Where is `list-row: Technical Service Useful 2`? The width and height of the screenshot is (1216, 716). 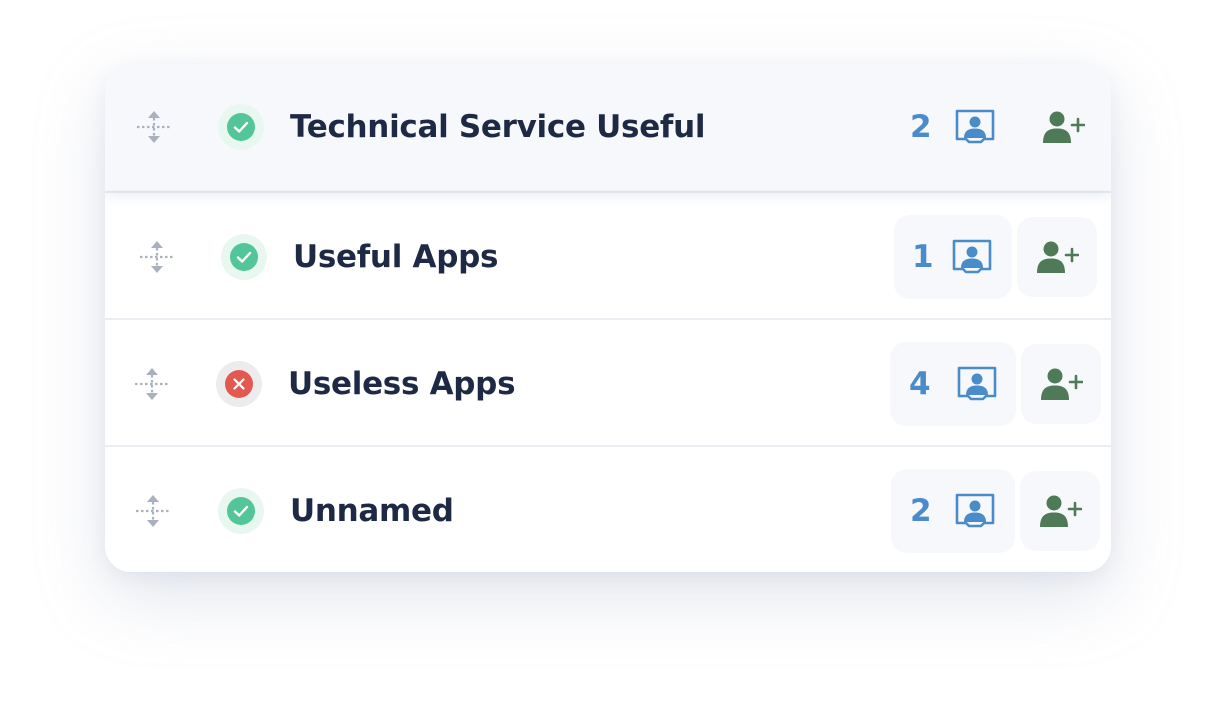
list-row: Technical Service Useful 2 is located at coordinates (608, 127).